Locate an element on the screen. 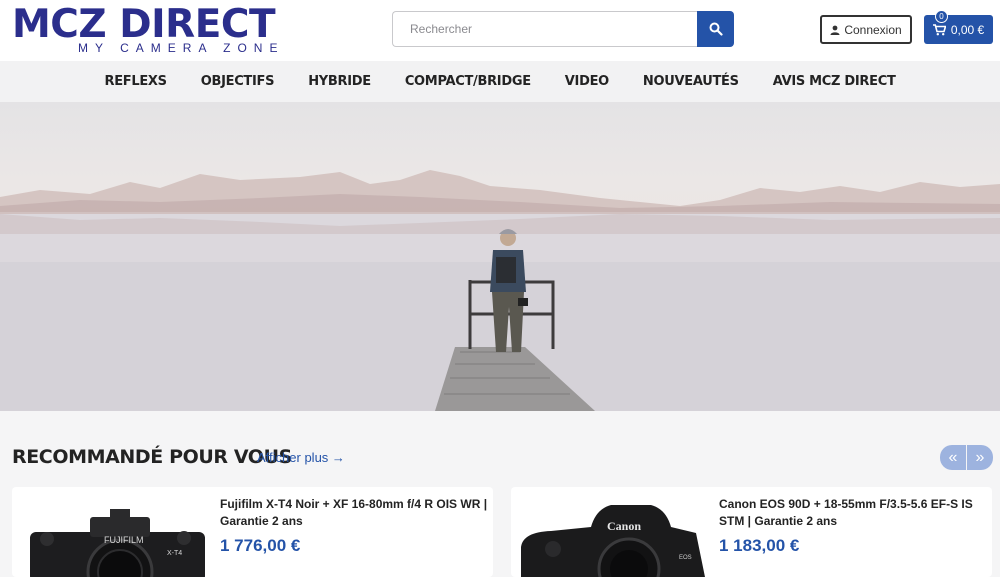 The height and width of the screenshot is (577, 1000). cart-button: 0,00 € is located at coordinates (958, 29).